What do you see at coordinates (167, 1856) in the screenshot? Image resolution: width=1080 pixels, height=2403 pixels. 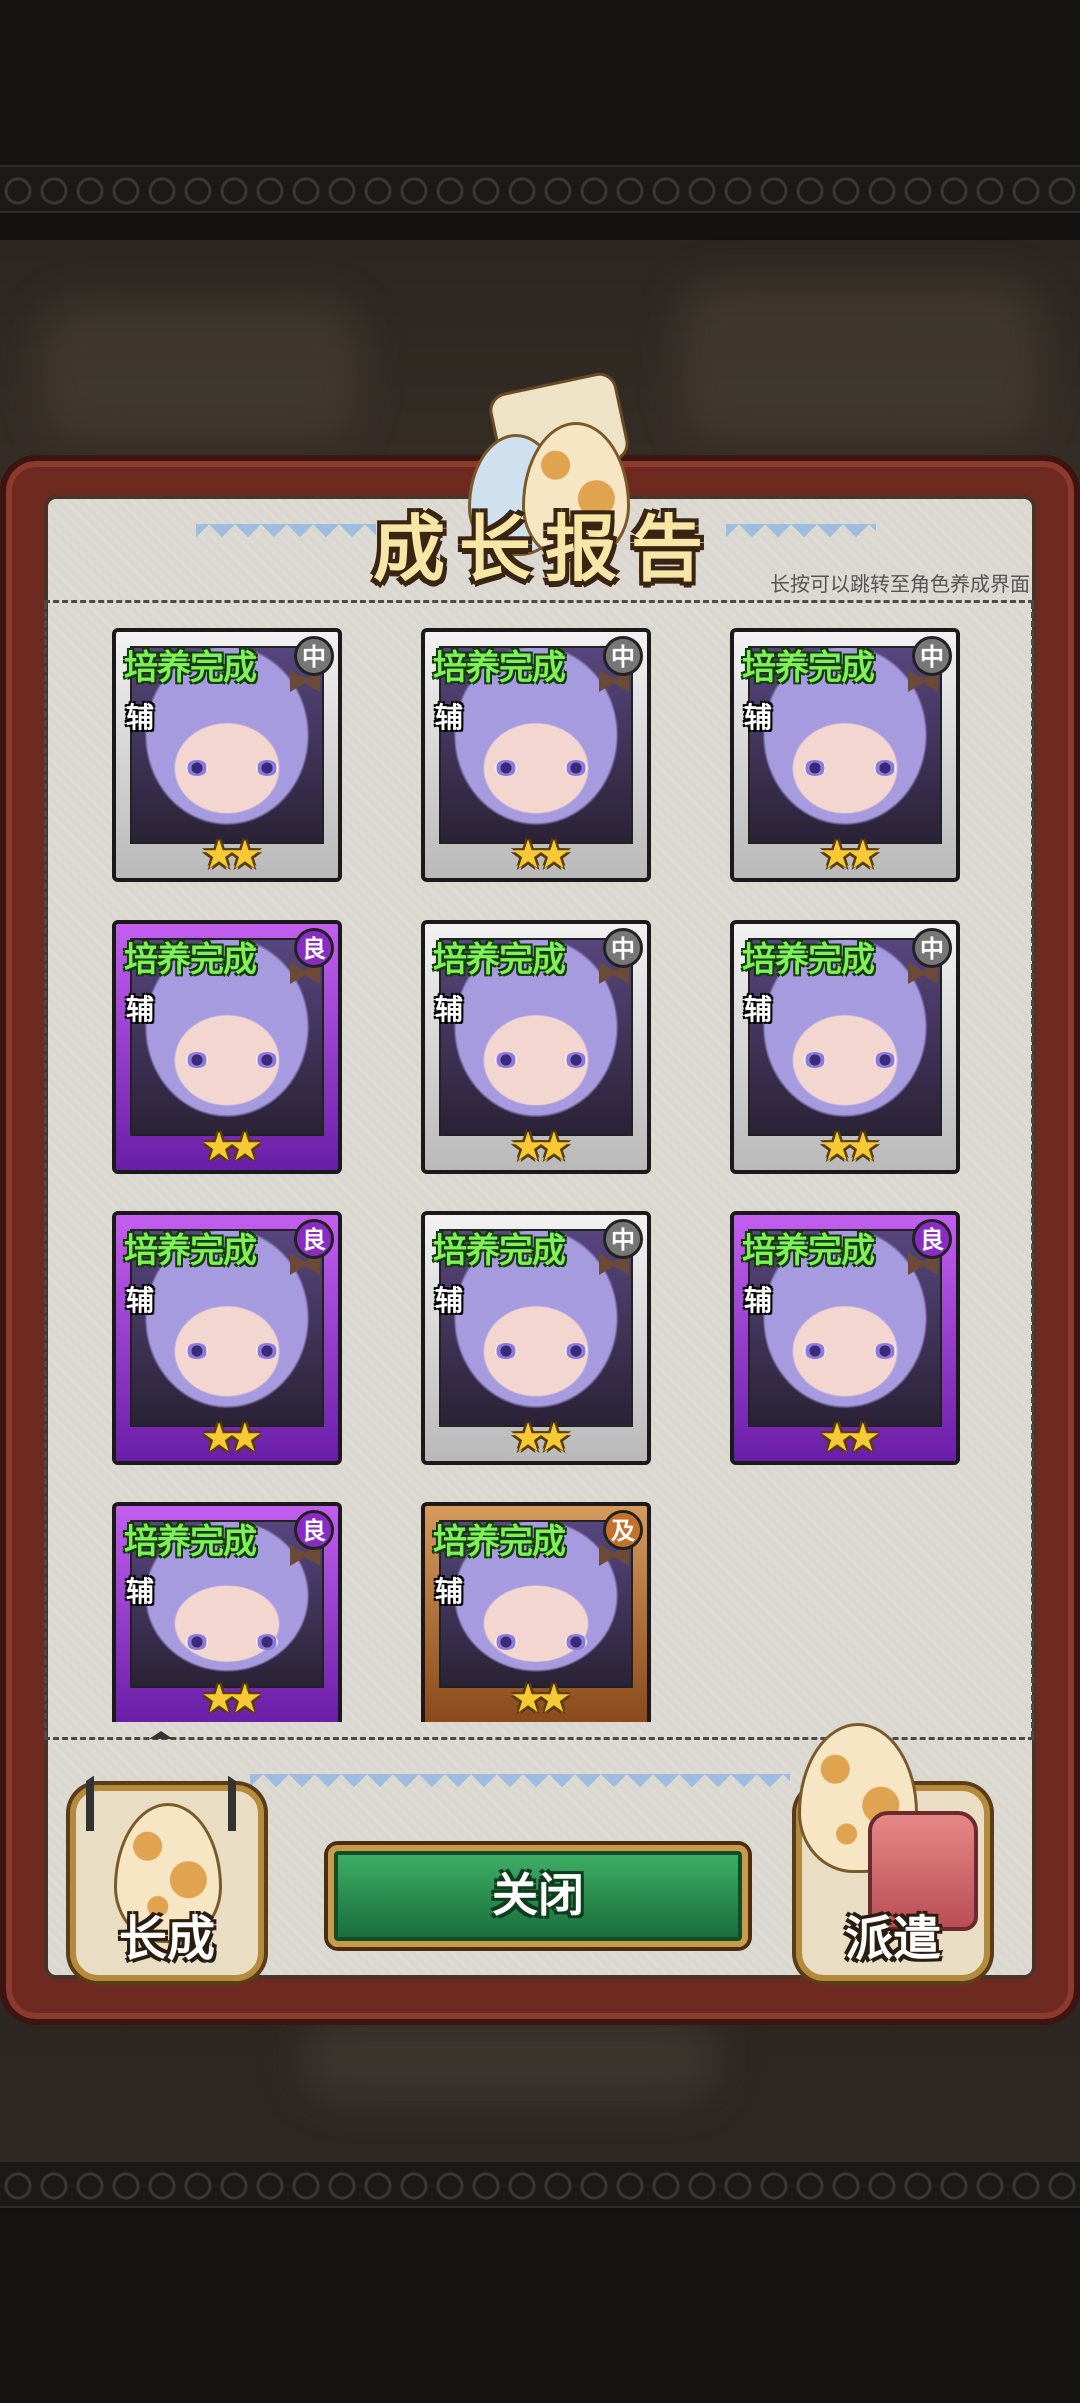 I see `grow-button: 长成` at bounding box center [167, 1856].